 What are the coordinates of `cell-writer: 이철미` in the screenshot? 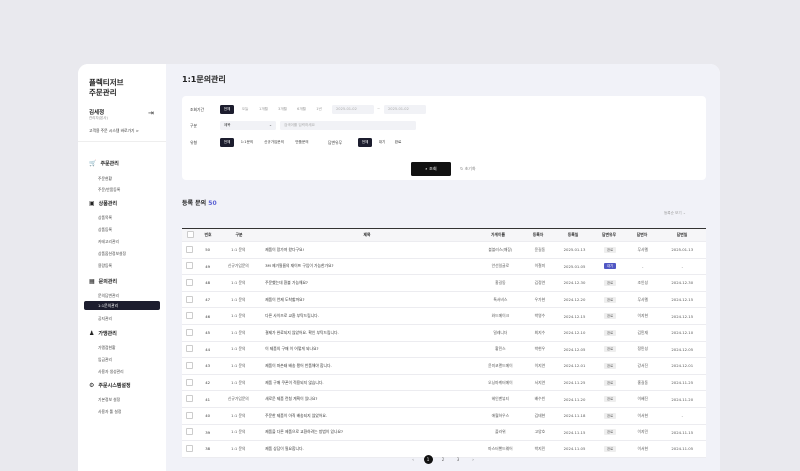 It's located at (540, 266).